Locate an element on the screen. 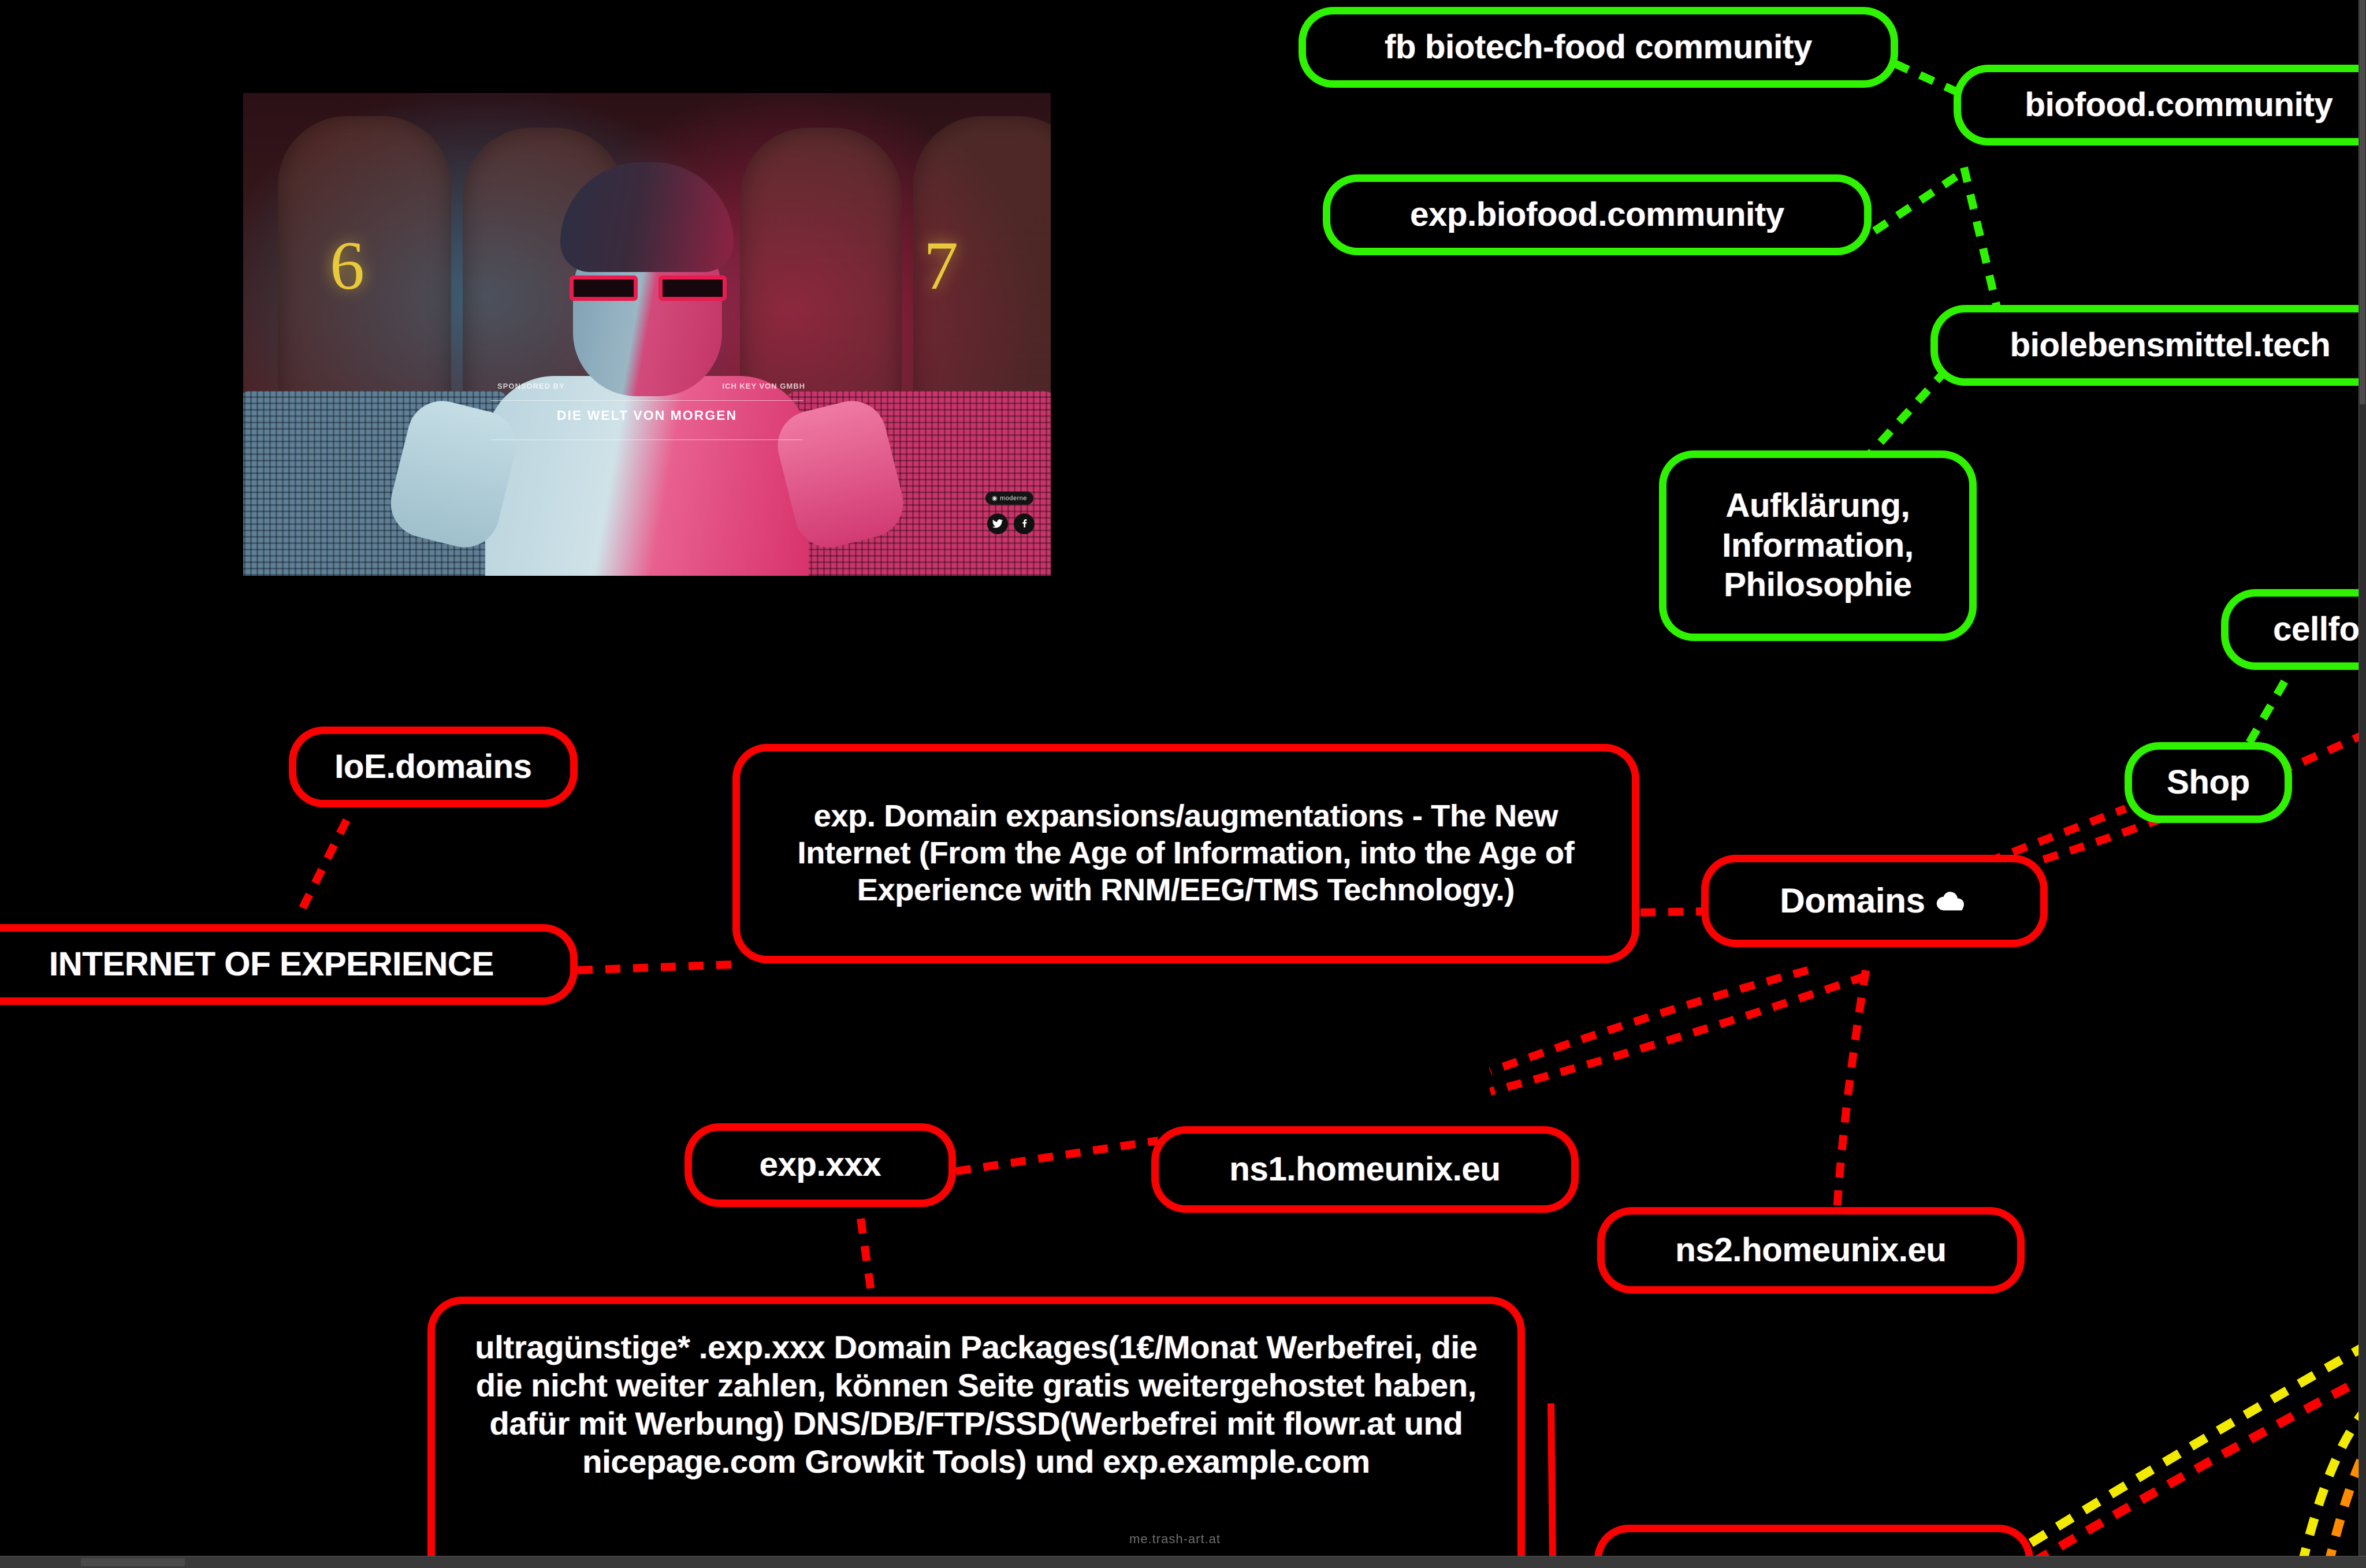 The image size is (2366, 1568). seat-number-right: 7 is located at coordinates (941, 265).